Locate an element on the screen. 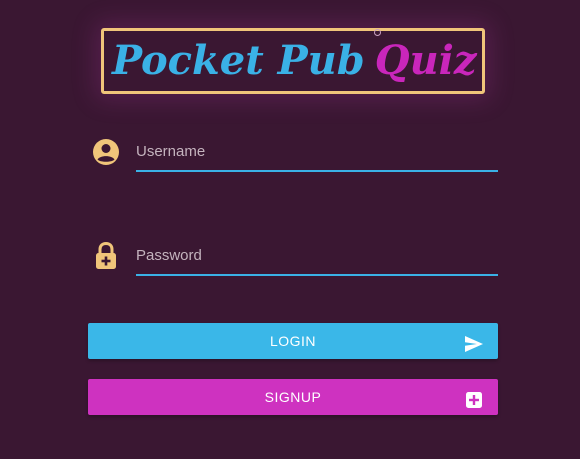 This screenshot has height=459, width=580. logo-decoration-dot is located at coordinates (377, 32).